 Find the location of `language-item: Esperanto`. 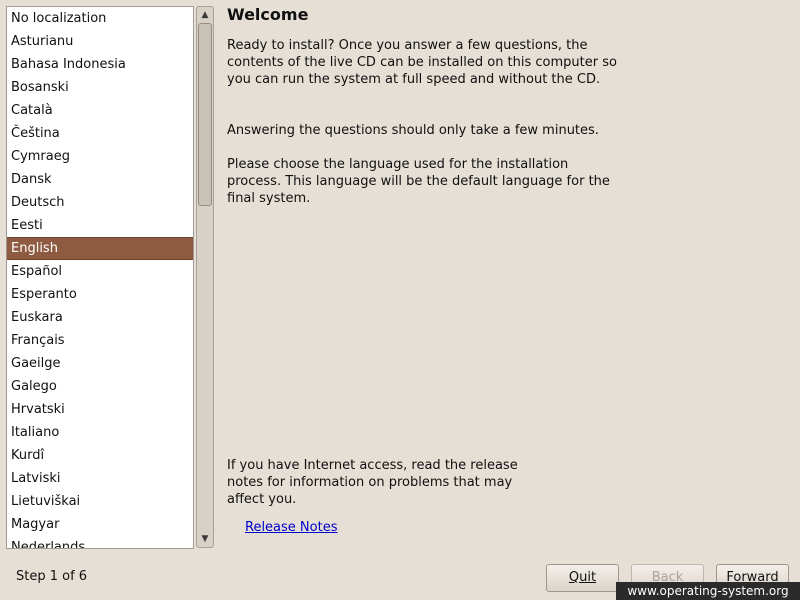

language-item: Esperanto is located at coordinates (100, 294).